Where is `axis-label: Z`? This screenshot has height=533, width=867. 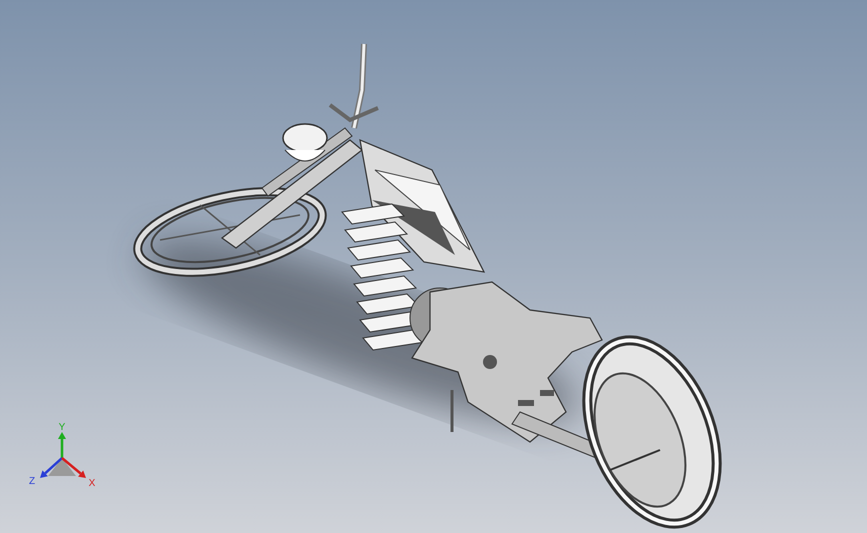 axis-label: Z is located at coordinates (32, 481).